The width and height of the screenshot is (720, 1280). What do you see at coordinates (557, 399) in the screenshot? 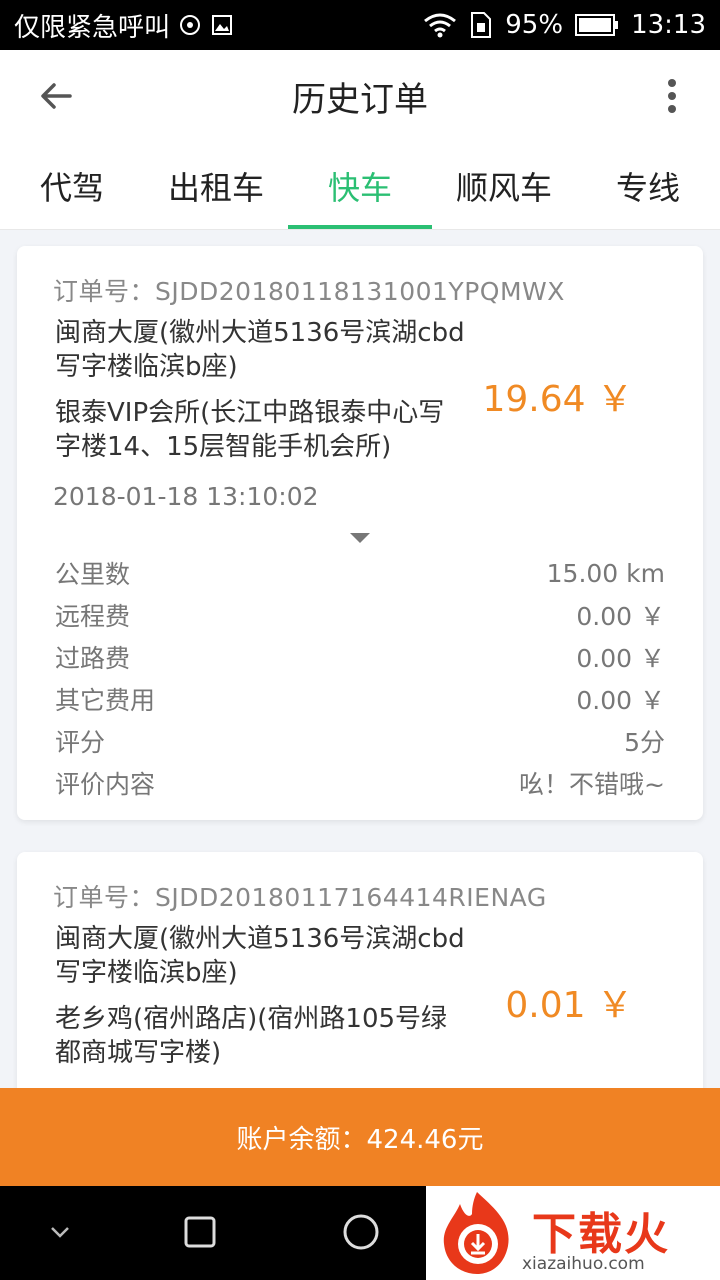
I see `order-price: 19.64 ￥` at bounding box center [557, 399].